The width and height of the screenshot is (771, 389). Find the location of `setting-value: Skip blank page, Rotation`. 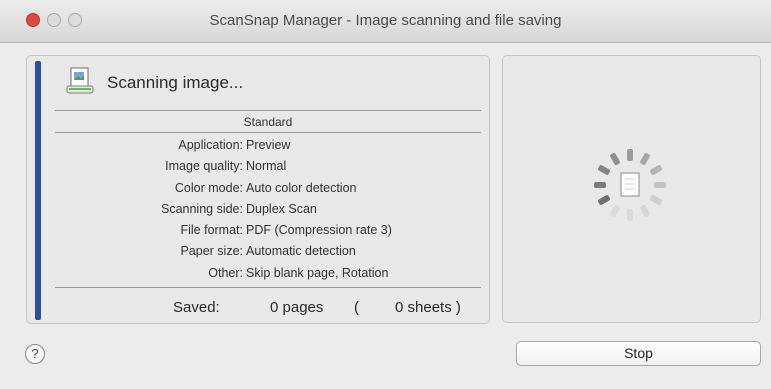

setting-value: Skip blank page, Rotation is located at coordinates (317, 272).